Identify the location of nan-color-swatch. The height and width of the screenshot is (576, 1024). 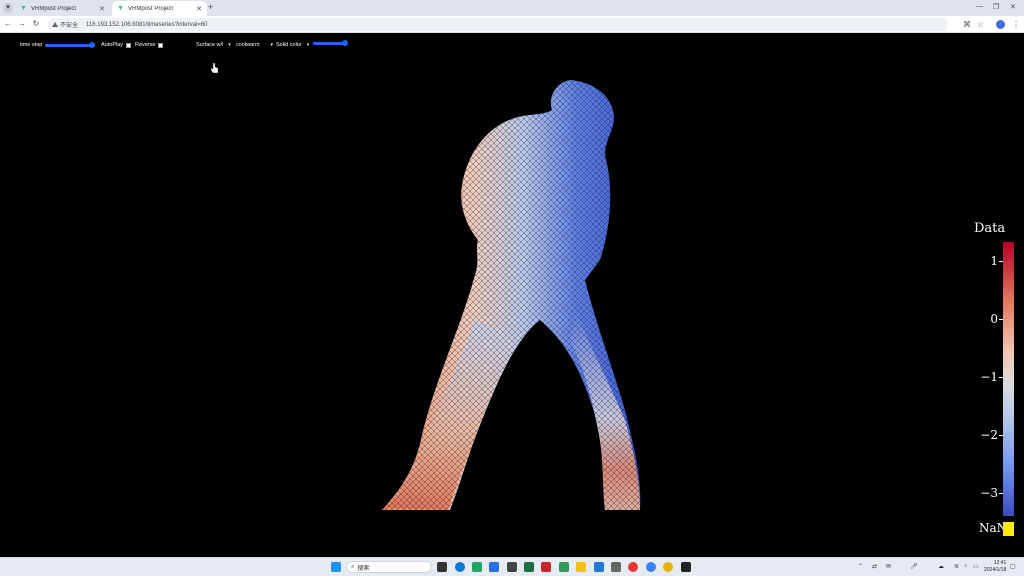
(1008, 529).